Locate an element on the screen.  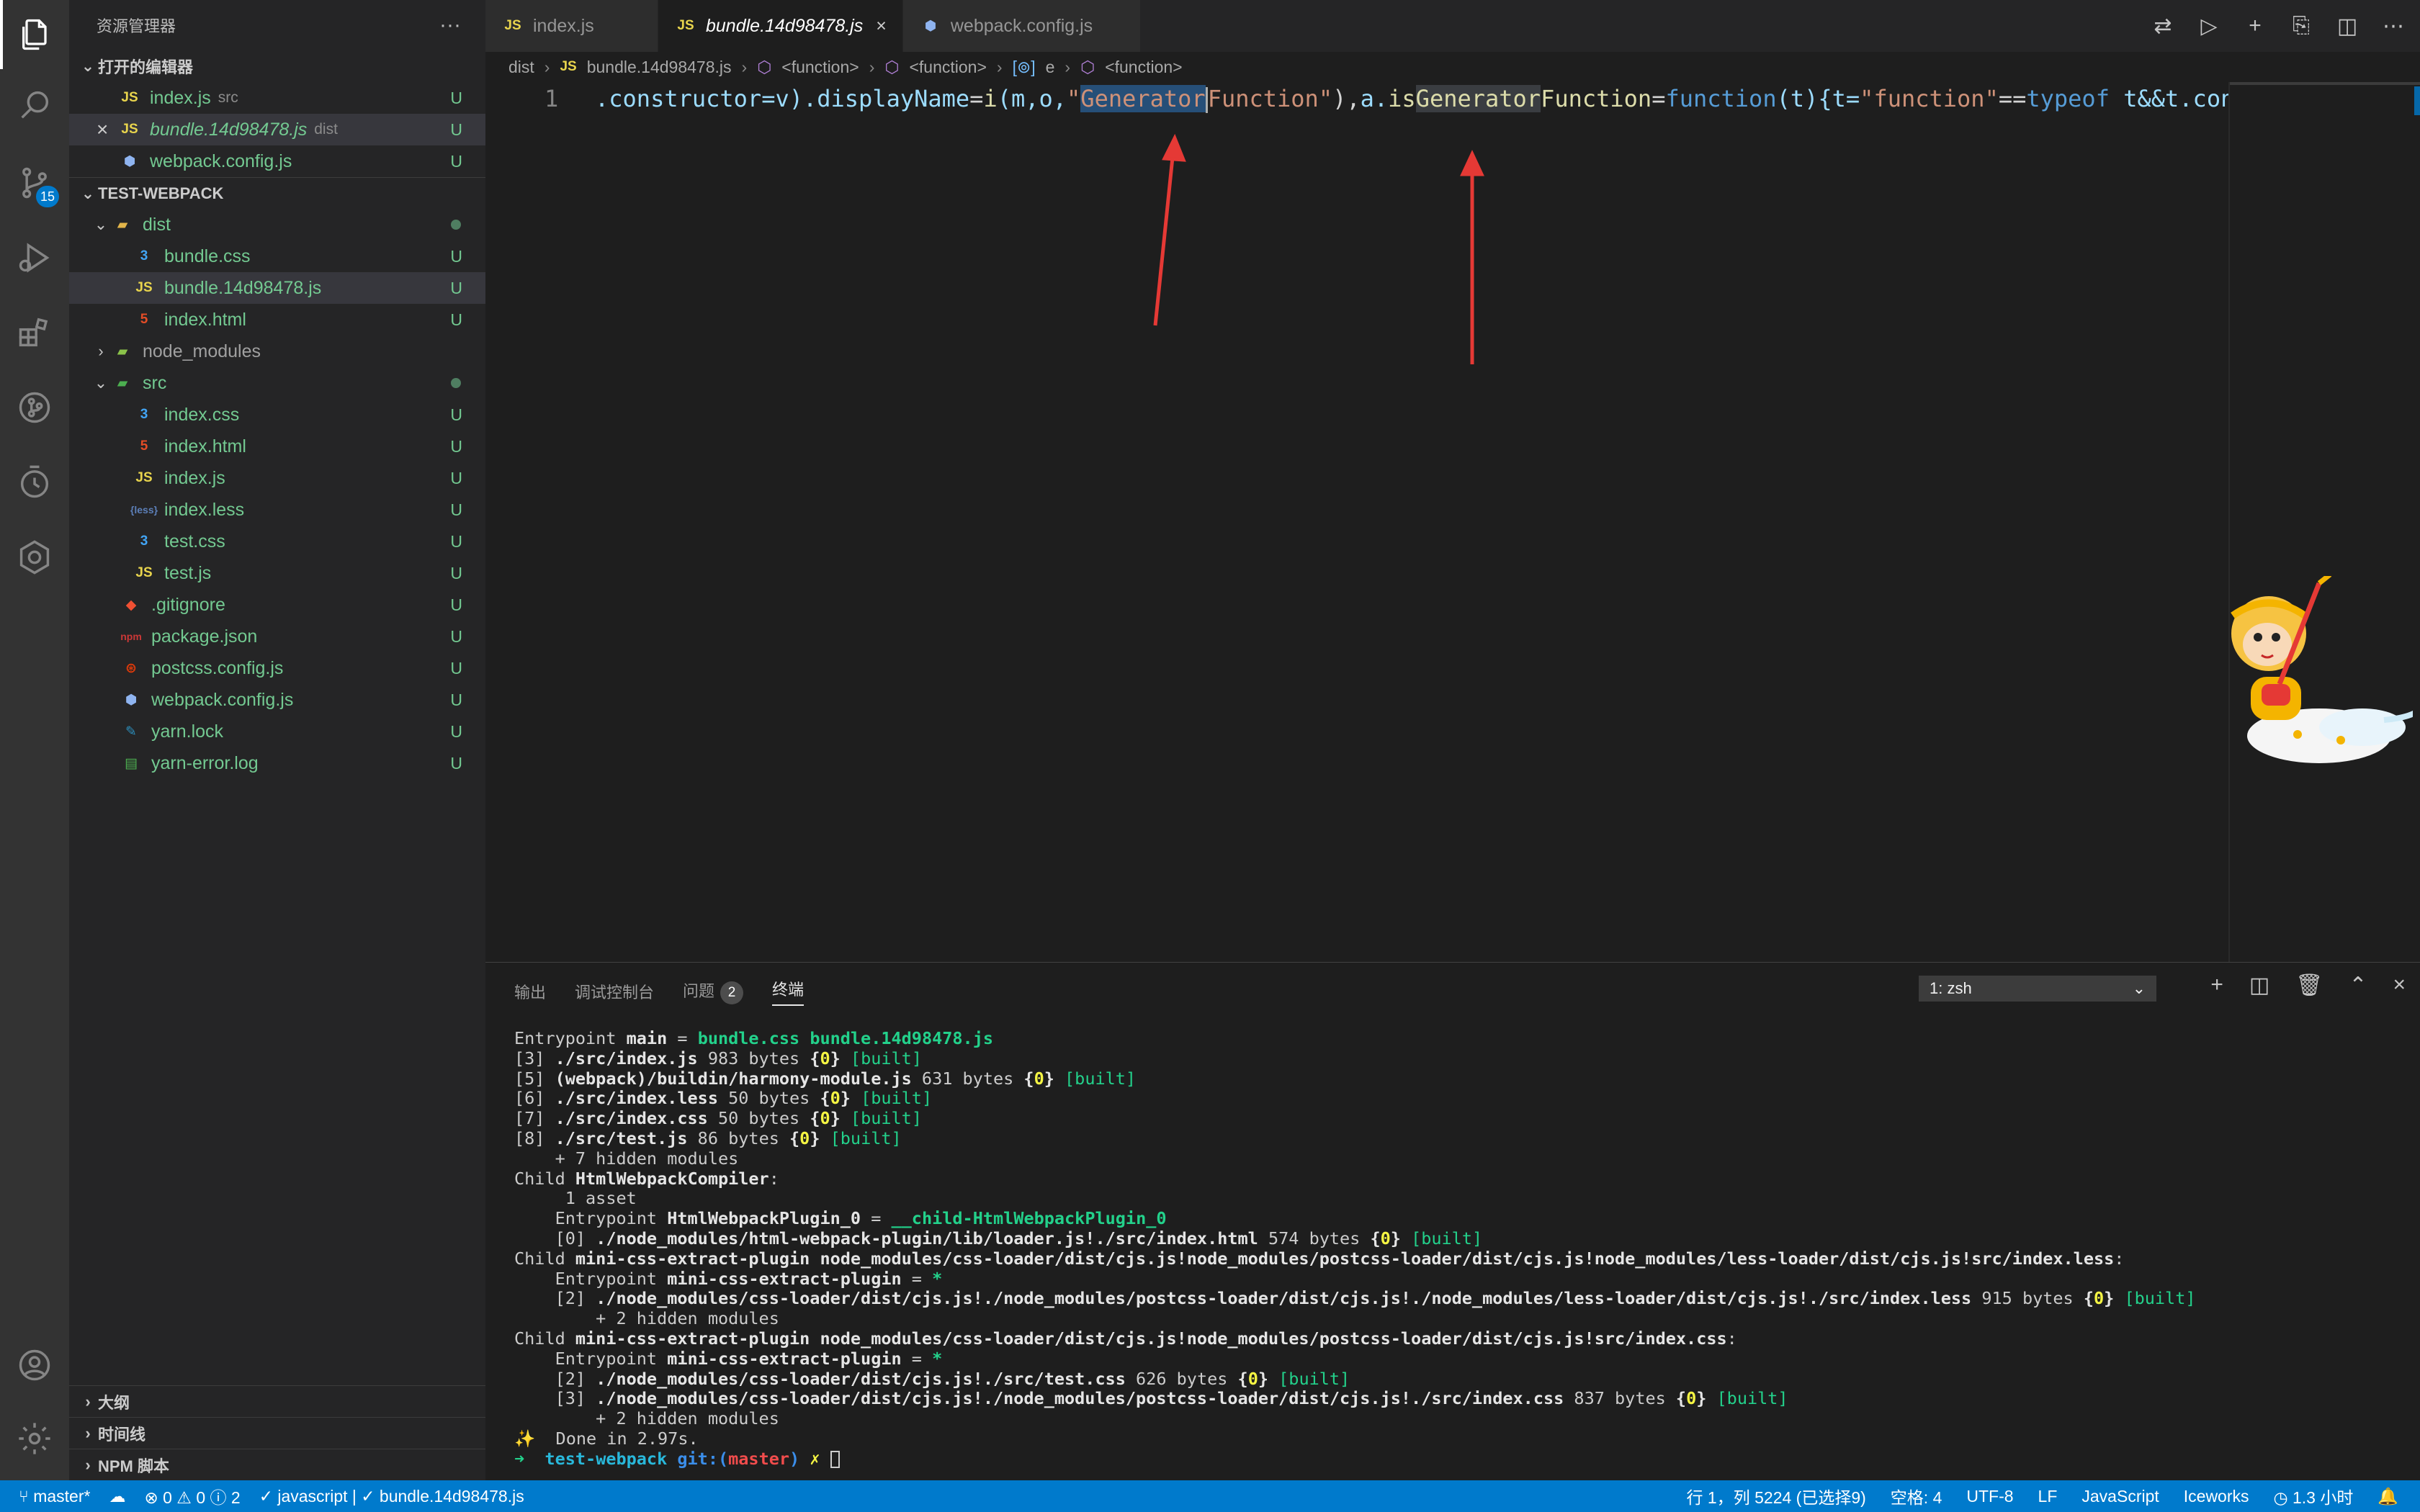
tab-terminal: 终端 is located at coordinates (788, 991).